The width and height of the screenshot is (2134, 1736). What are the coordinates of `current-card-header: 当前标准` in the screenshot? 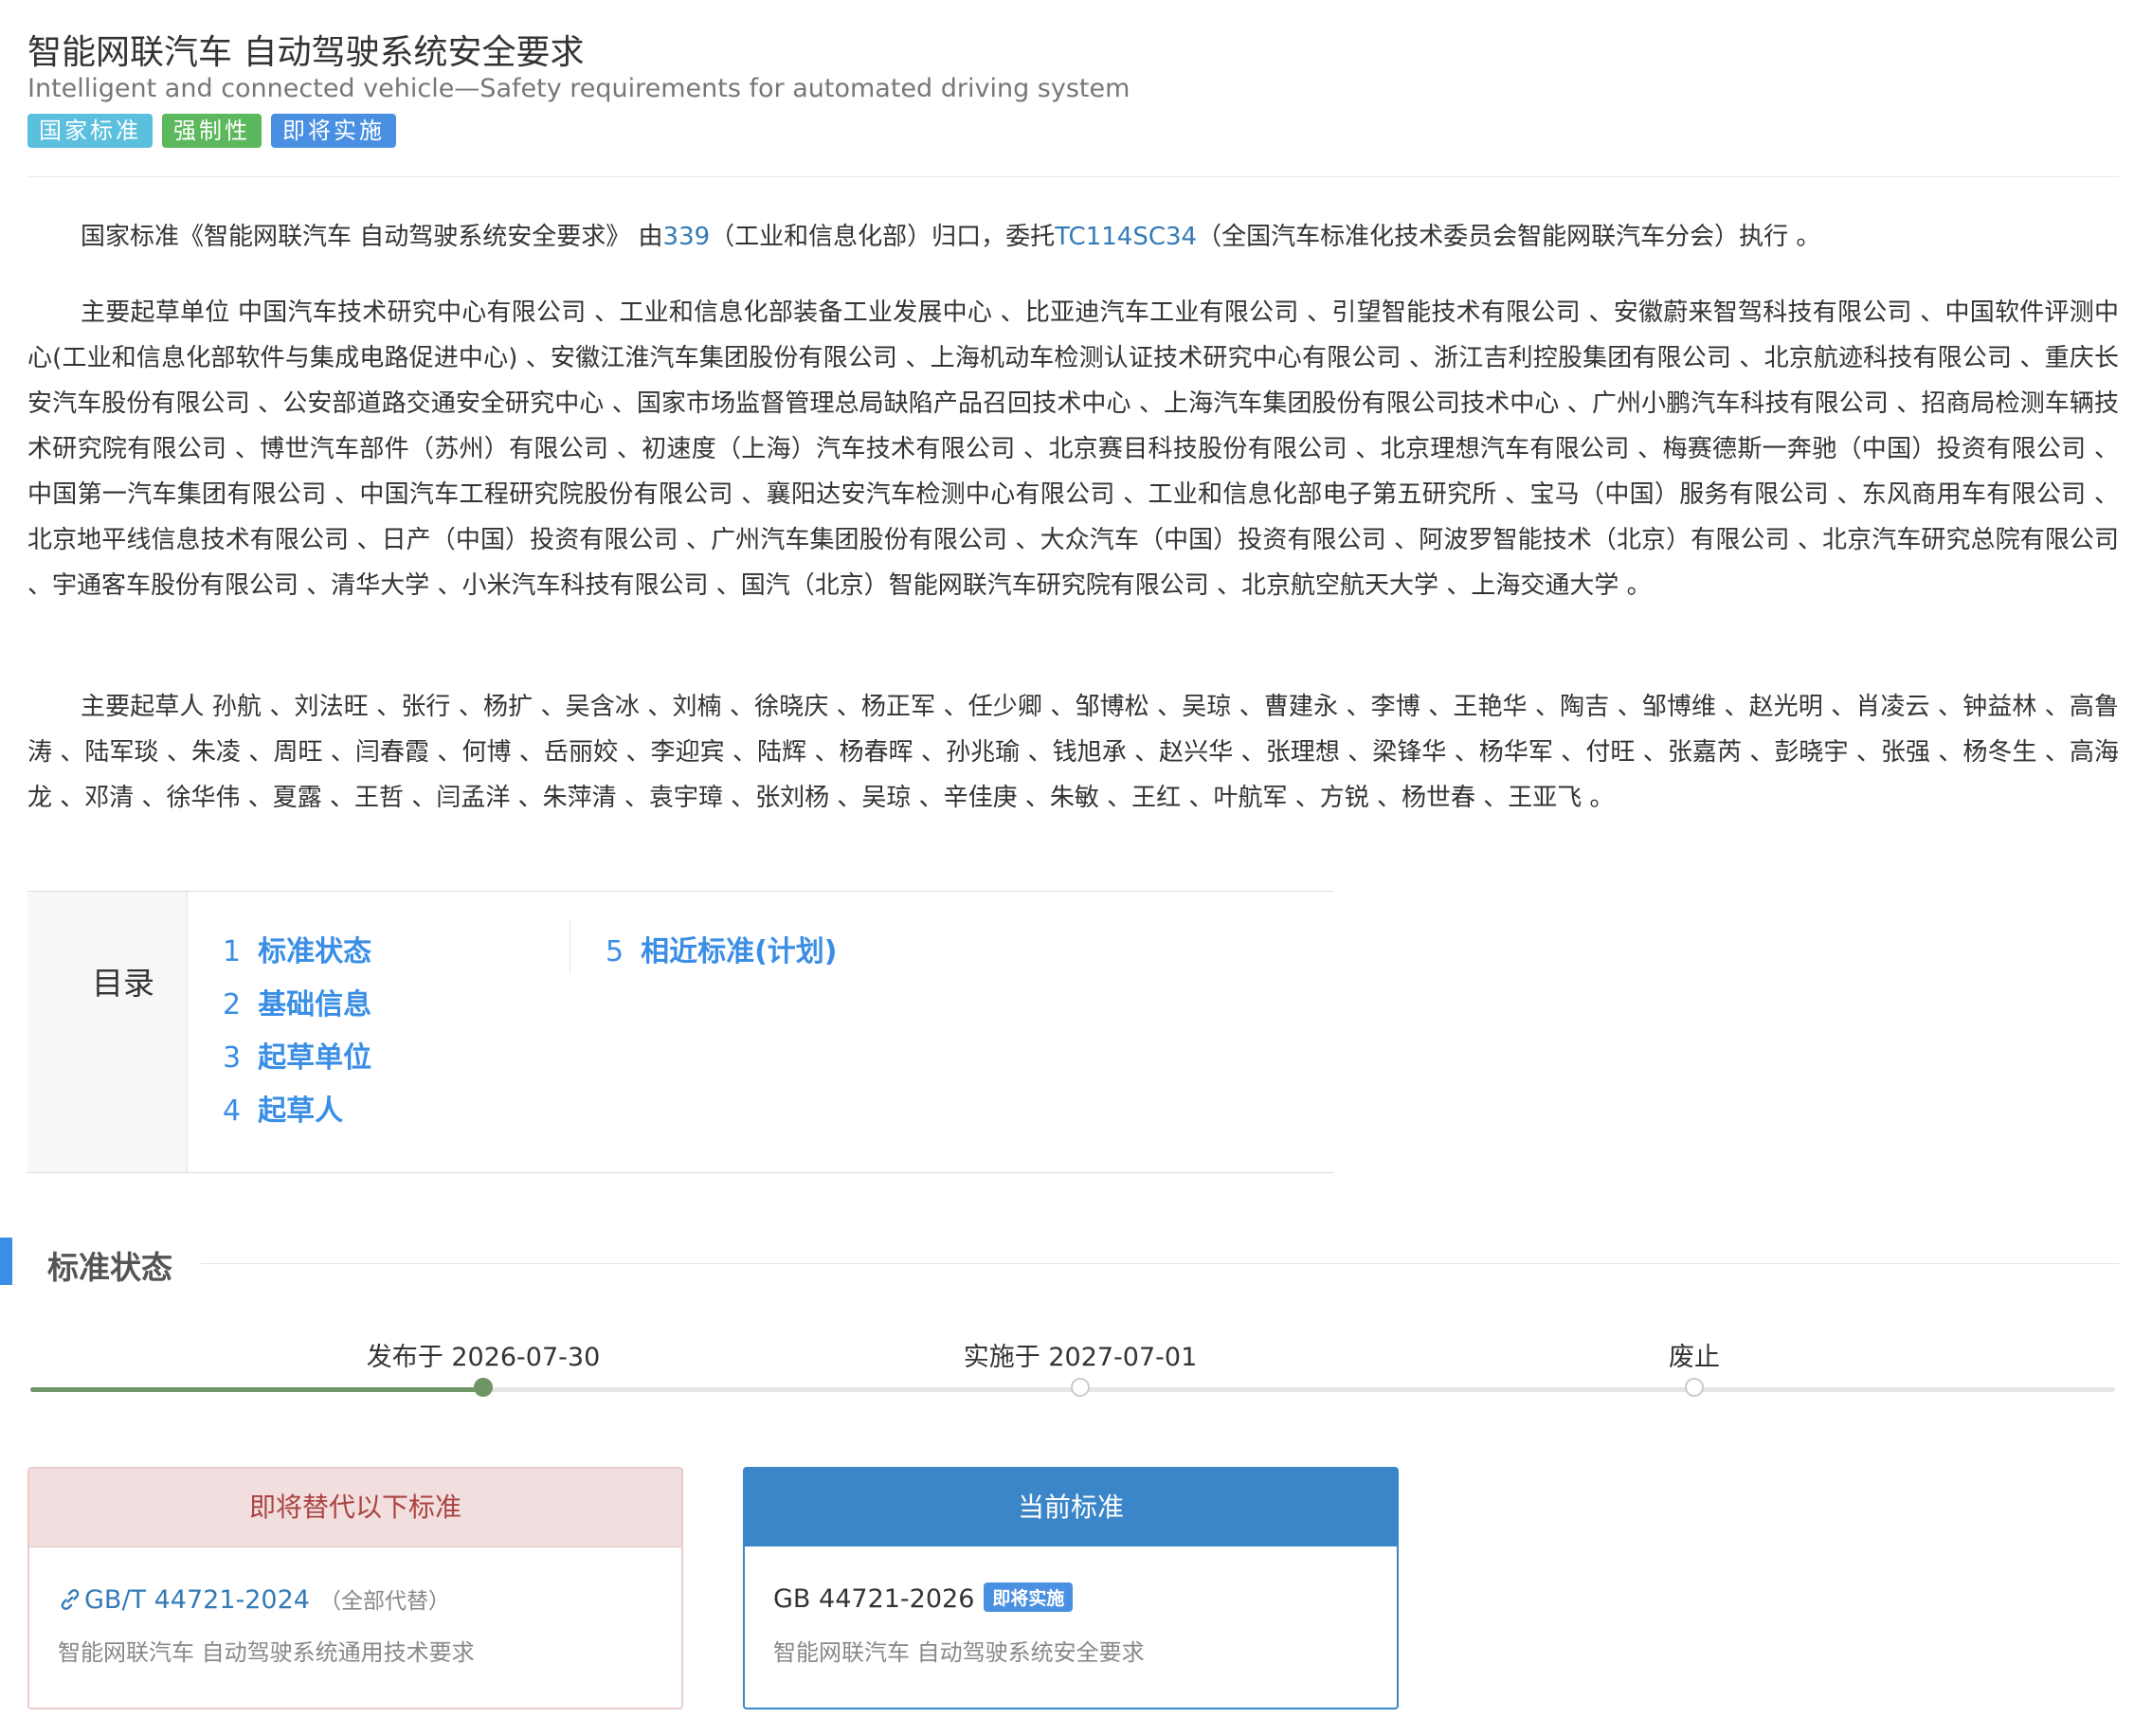 It's located at (1071, 1507).